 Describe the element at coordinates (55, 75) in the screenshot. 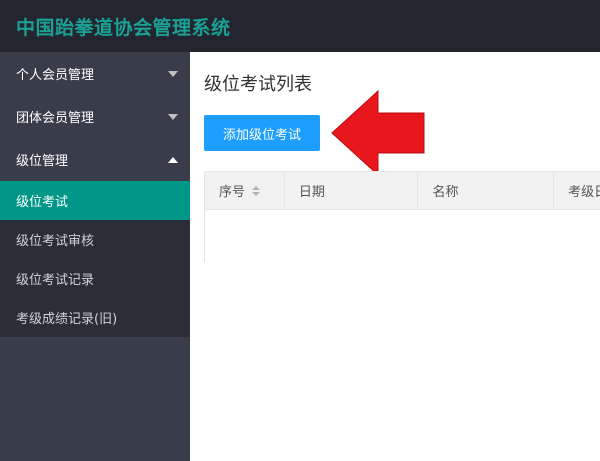

I see `sidebar-item-label: 个人会员管理` at that location.